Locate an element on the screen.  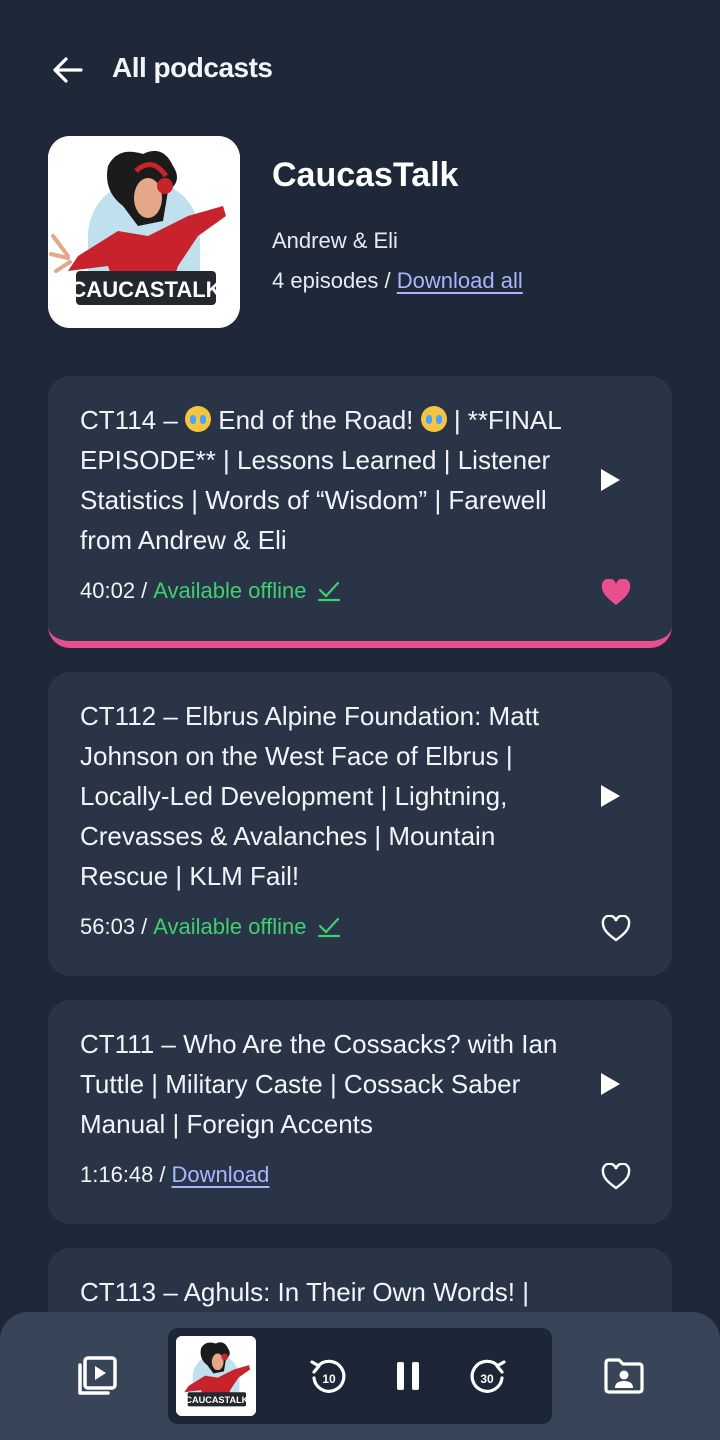
svg-text: 10 is located at coordinates (329, 1379).